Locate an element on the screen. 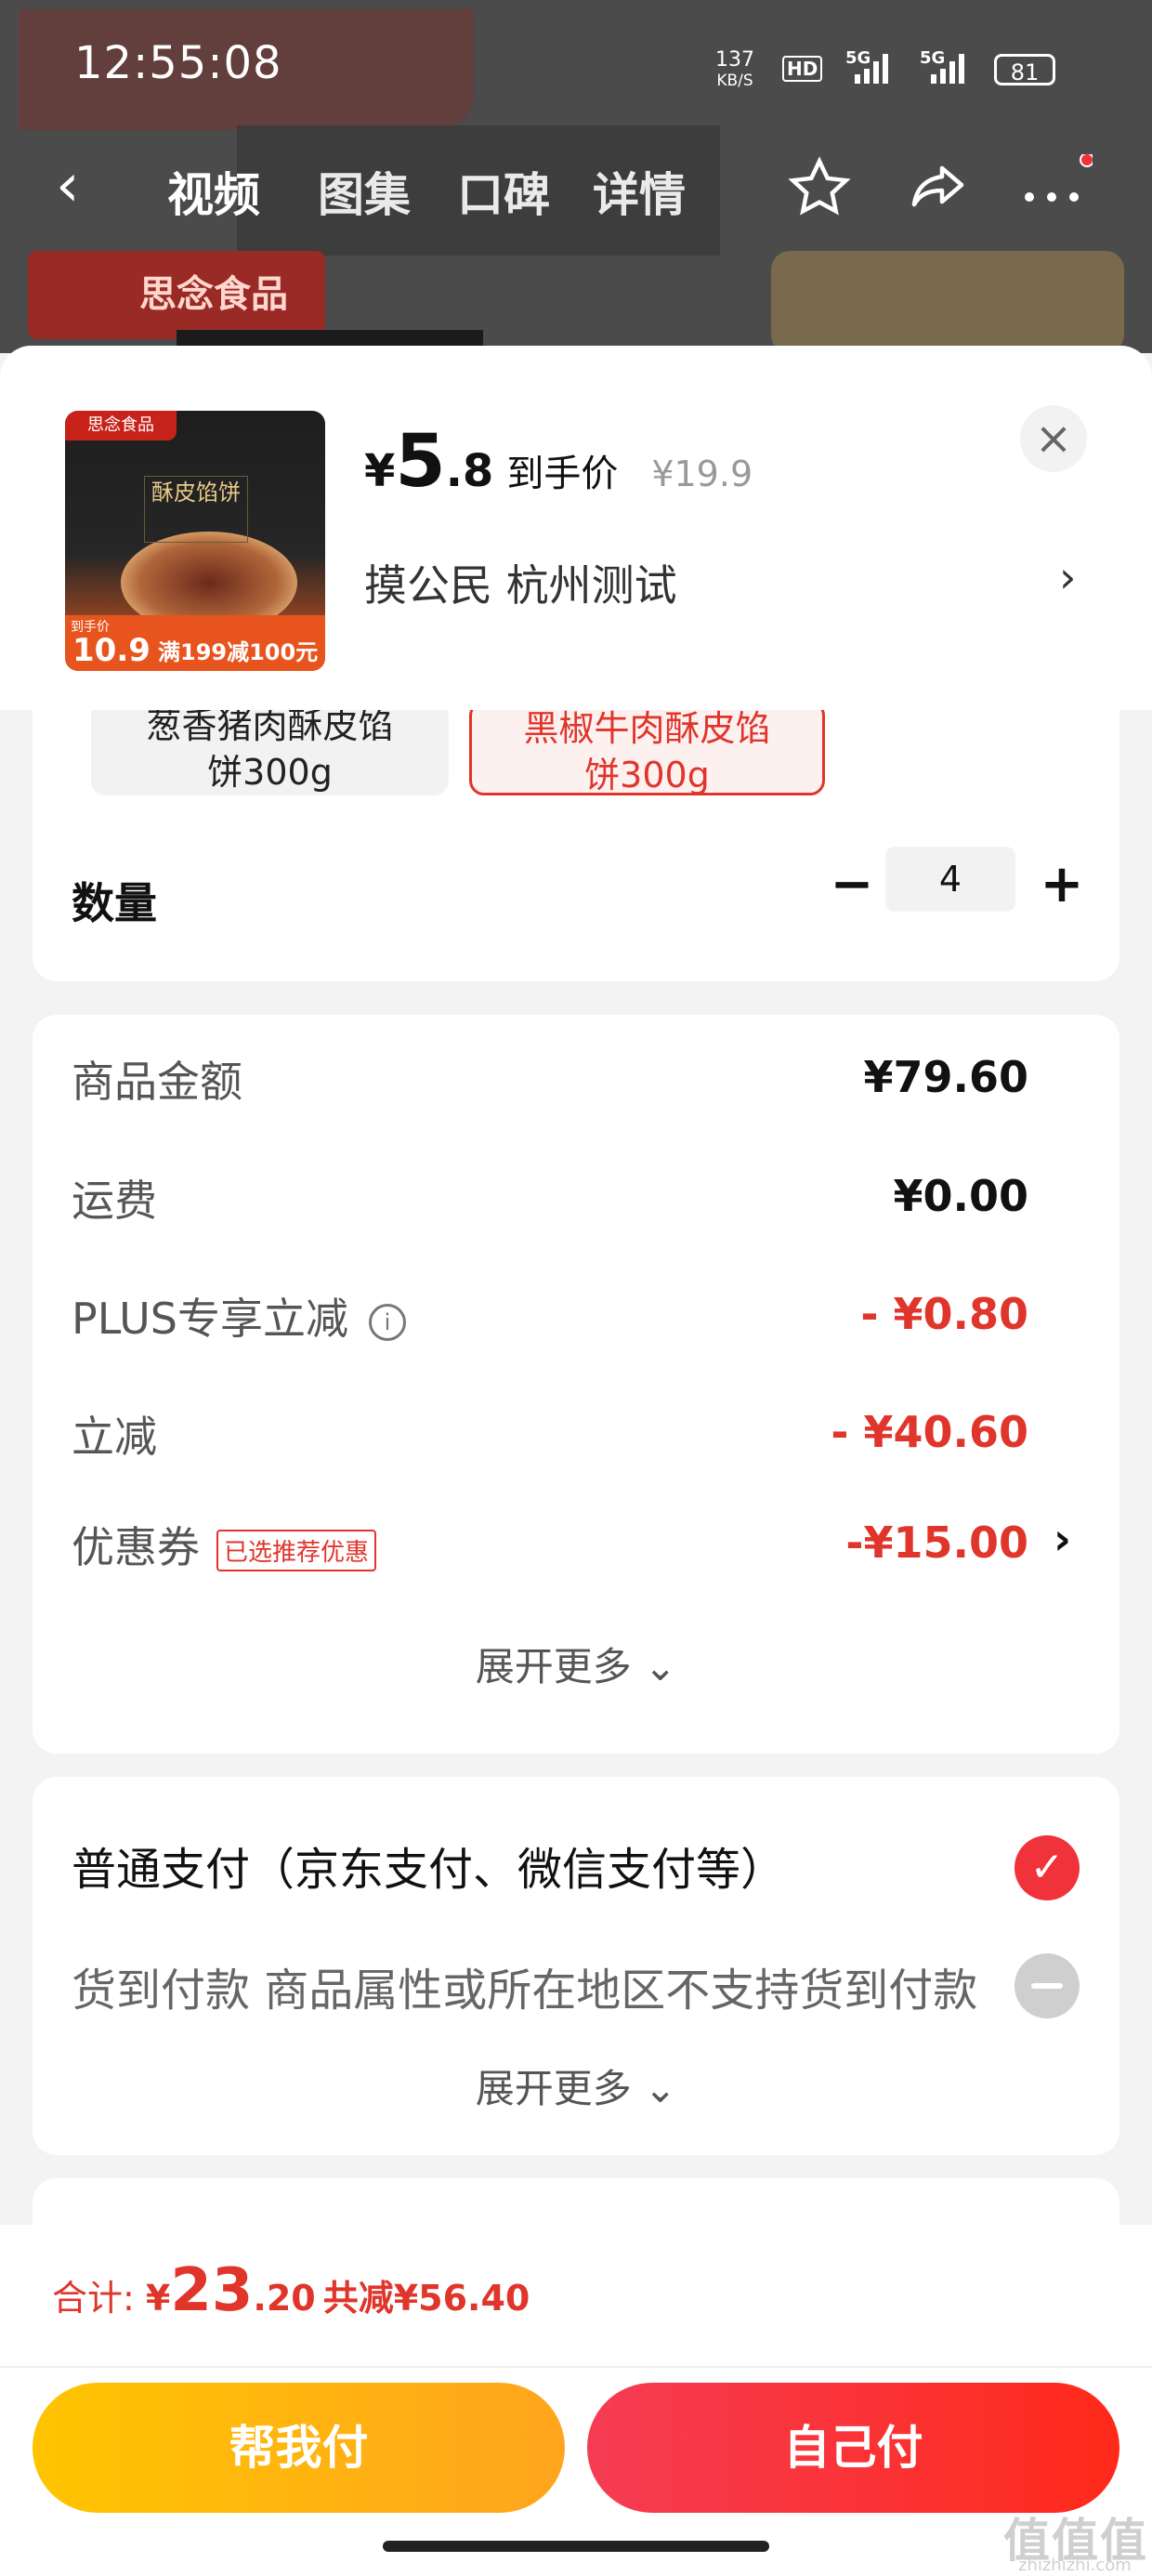 This screenshot has height=2576, width=1152. tab-video: 视频 is located at coordinates (213, 191).